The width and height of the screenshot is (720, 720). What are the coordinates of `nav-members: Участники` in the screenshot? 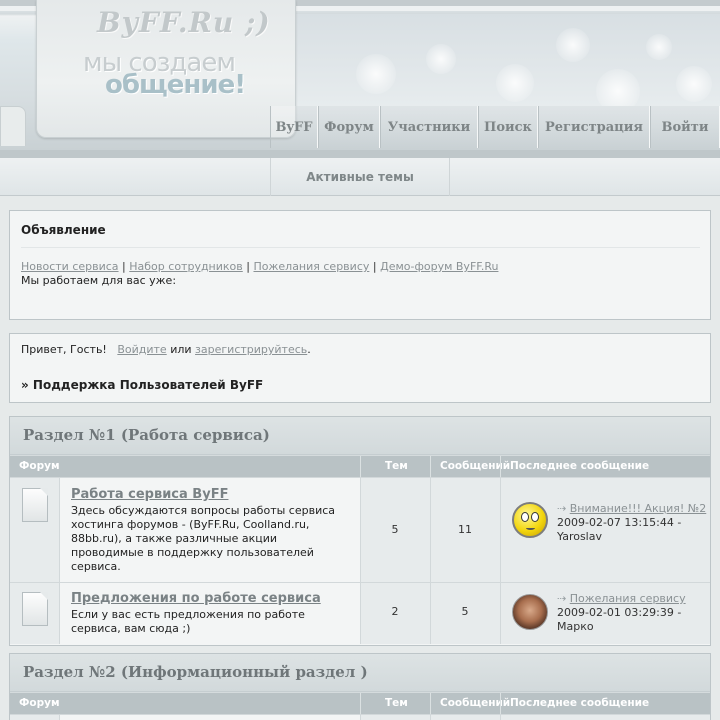 It's located at (429, 127).